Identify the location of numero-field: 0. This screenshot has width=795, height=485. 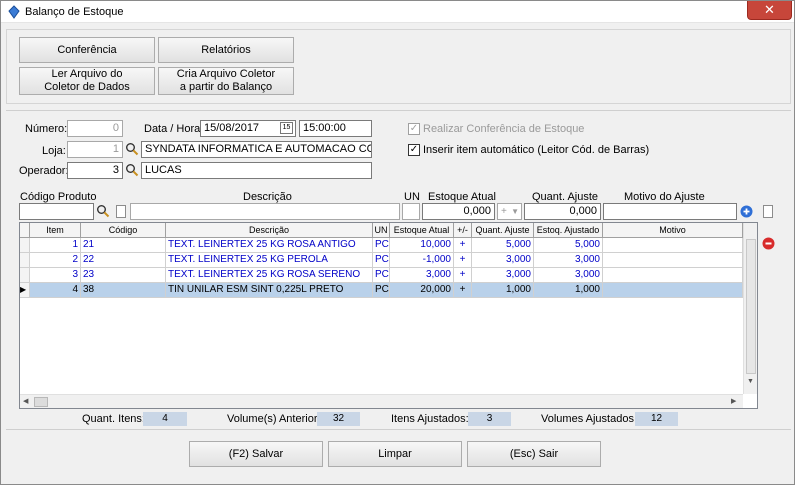
(95, 128).